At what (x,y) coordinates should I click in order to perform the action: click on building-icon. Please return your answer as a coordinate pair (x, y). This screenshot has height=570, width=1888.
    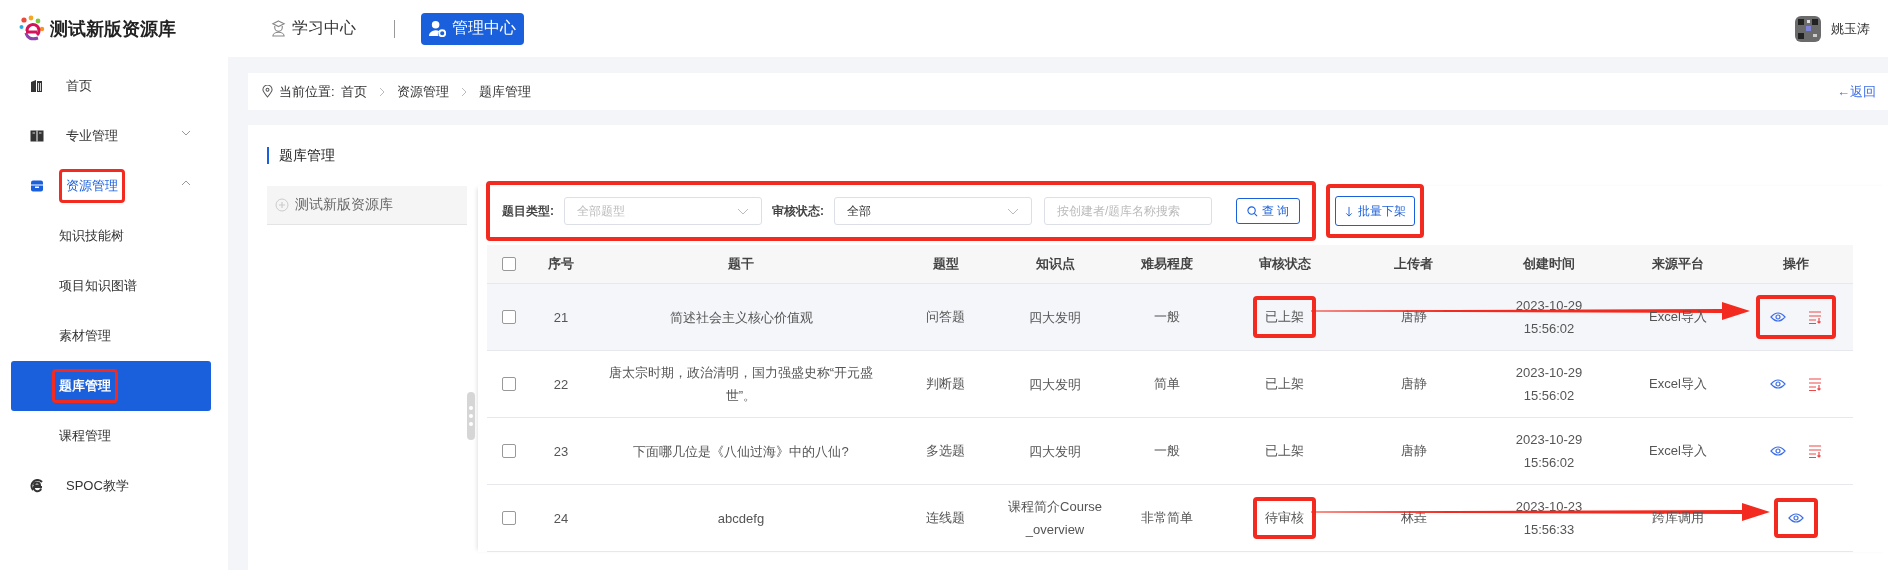
    Looking at the image, I should click on (37, 86).